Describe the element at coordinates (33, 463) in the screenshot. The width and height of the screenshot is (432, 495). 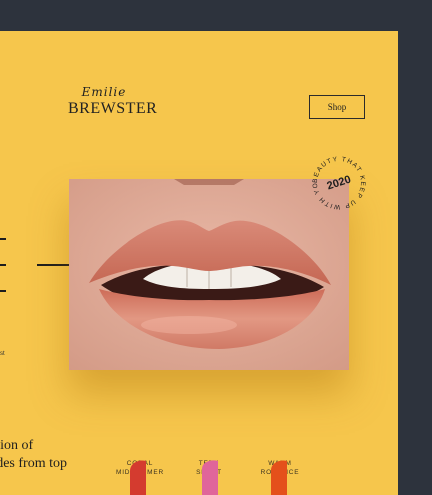
I see `headline-line-2: ades from top` at that location.